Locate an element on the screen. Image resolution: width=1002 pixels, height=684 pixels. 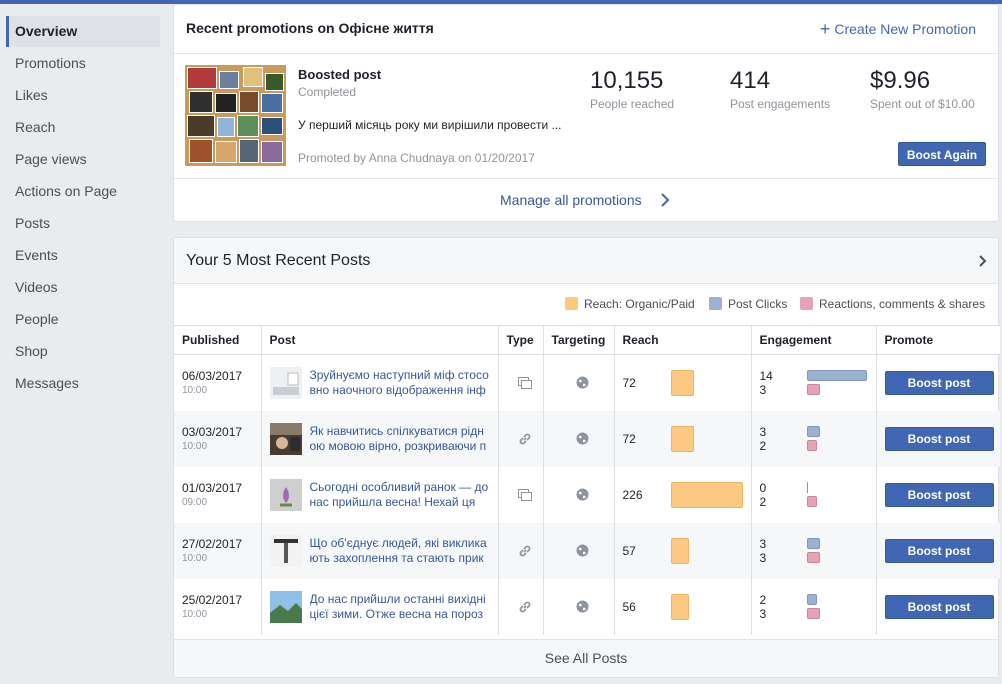
sidebar-item-posts: Posts is located at coordinates (83, 223).